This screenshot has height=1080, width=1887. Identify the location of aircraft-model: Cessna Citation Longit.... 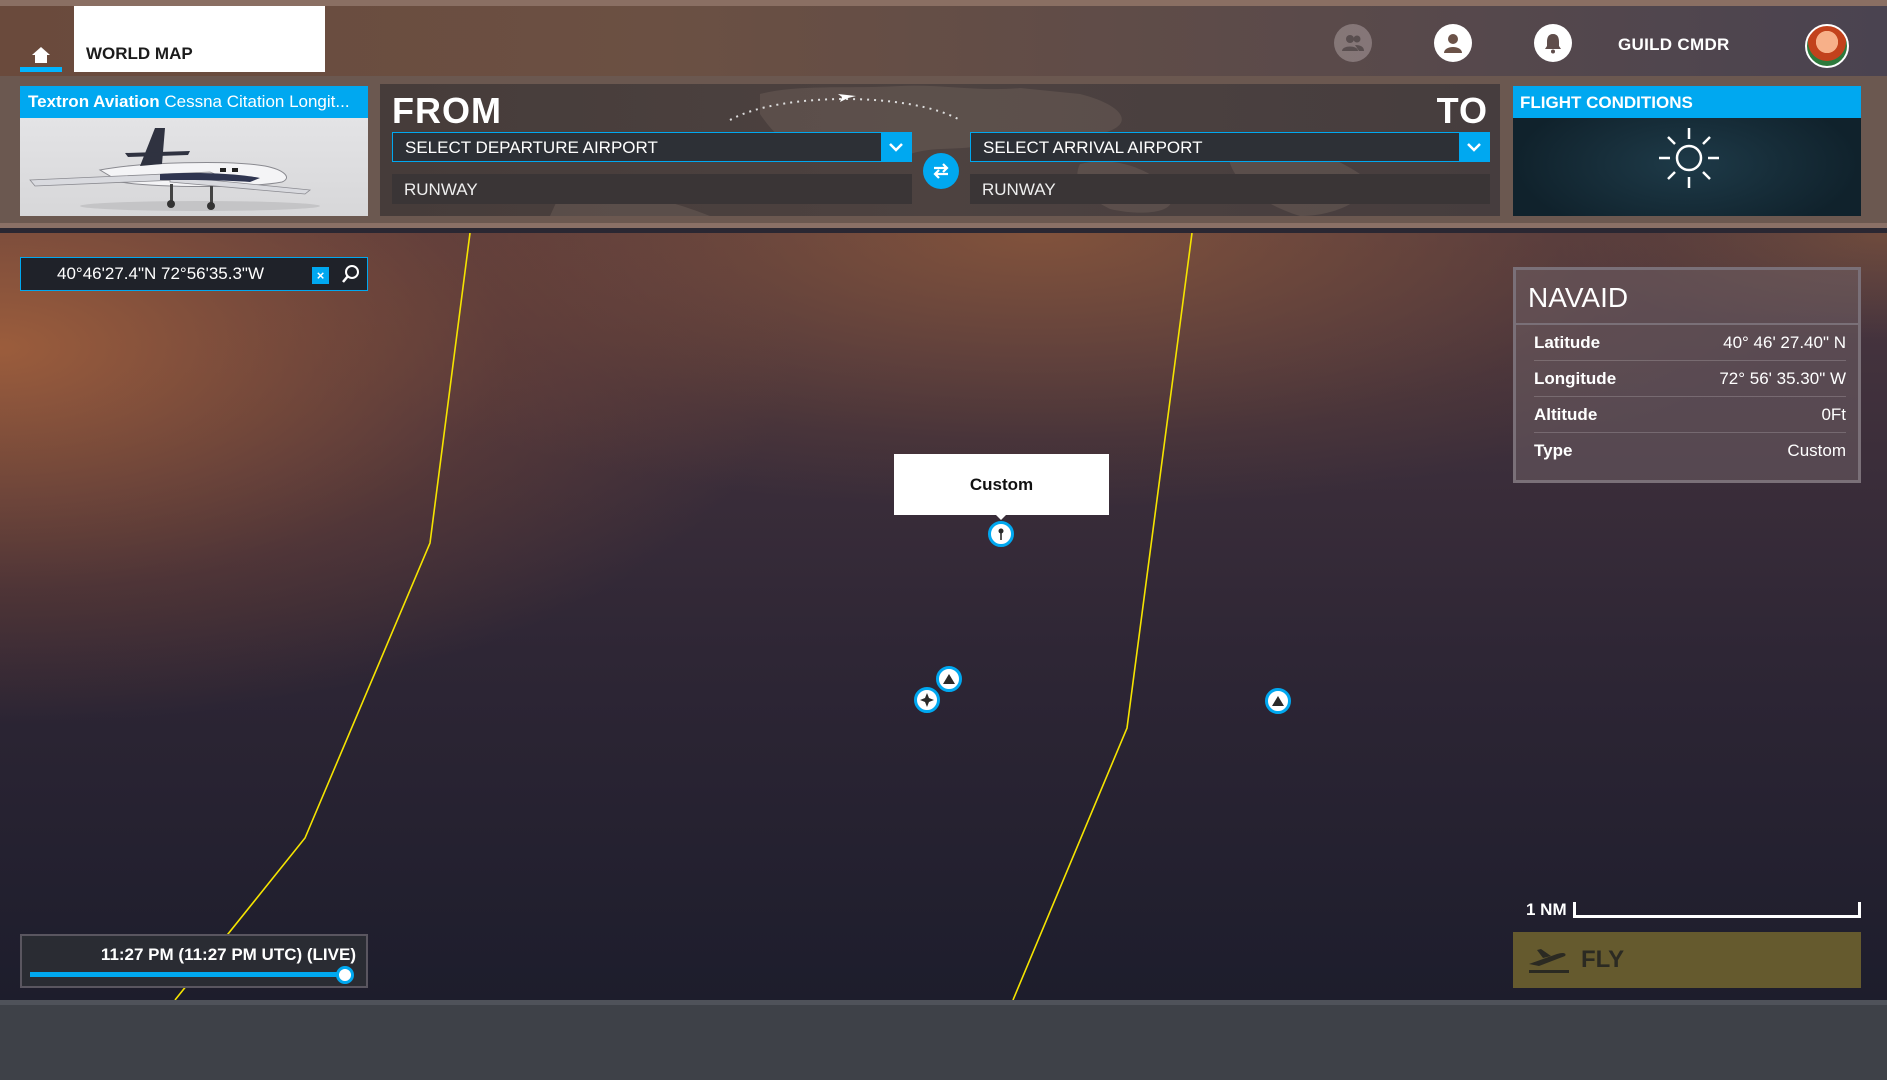
(257, 101).